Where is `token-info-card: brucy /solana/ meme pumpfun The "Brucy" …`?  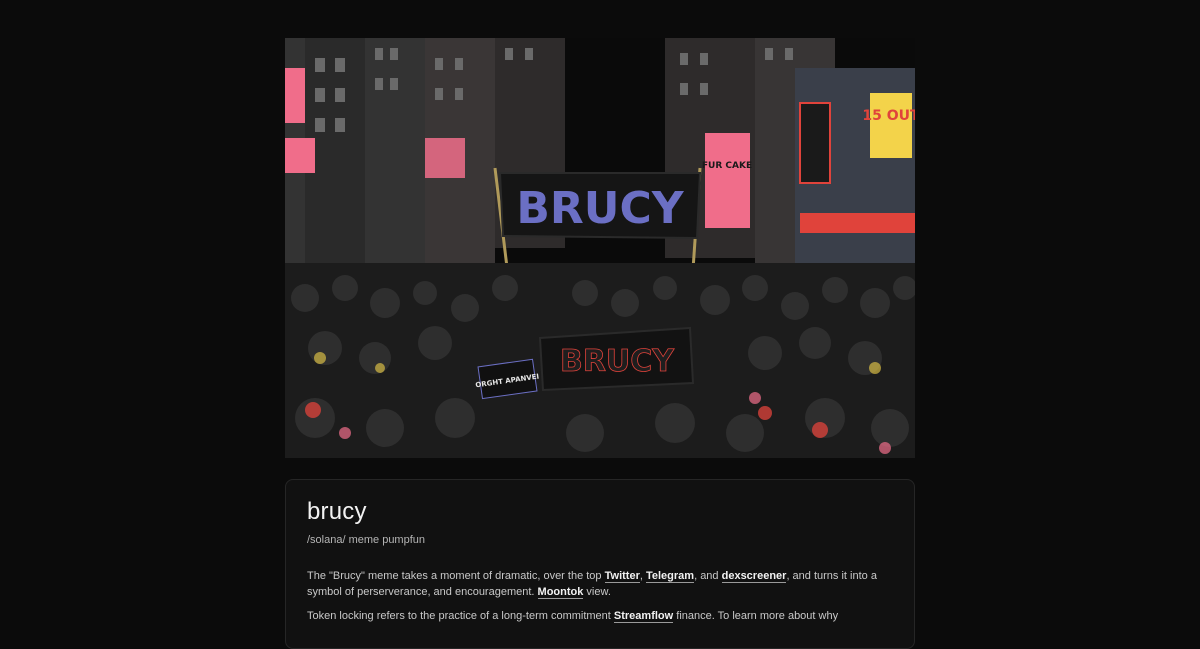
token-info-card: brucy /solana/ meme pumpfun The "Brucy" … is located at coordinates (600, 564).